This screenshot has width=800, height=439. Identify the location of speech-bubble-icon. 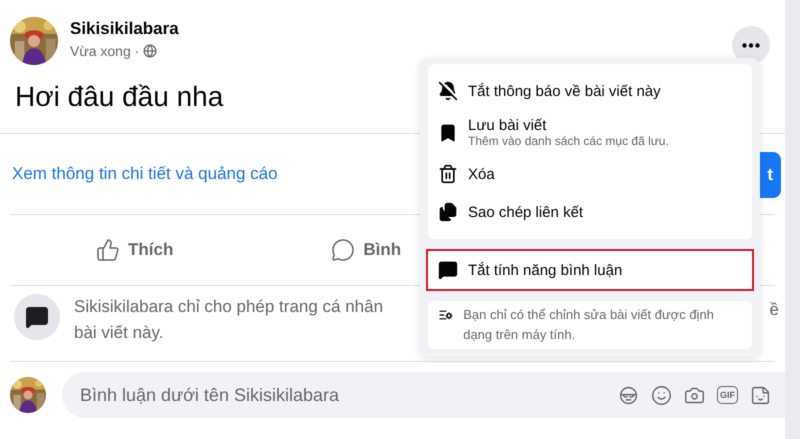
(343, 250).